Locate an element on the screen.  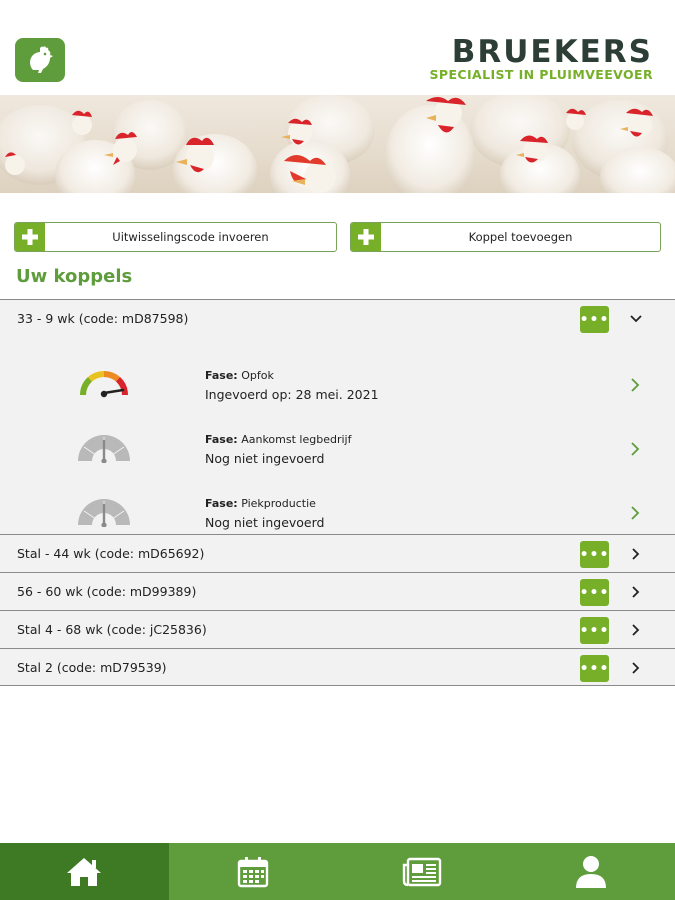
add-flock-button: Koppel toevoegen is located at coordinates (505, 237).